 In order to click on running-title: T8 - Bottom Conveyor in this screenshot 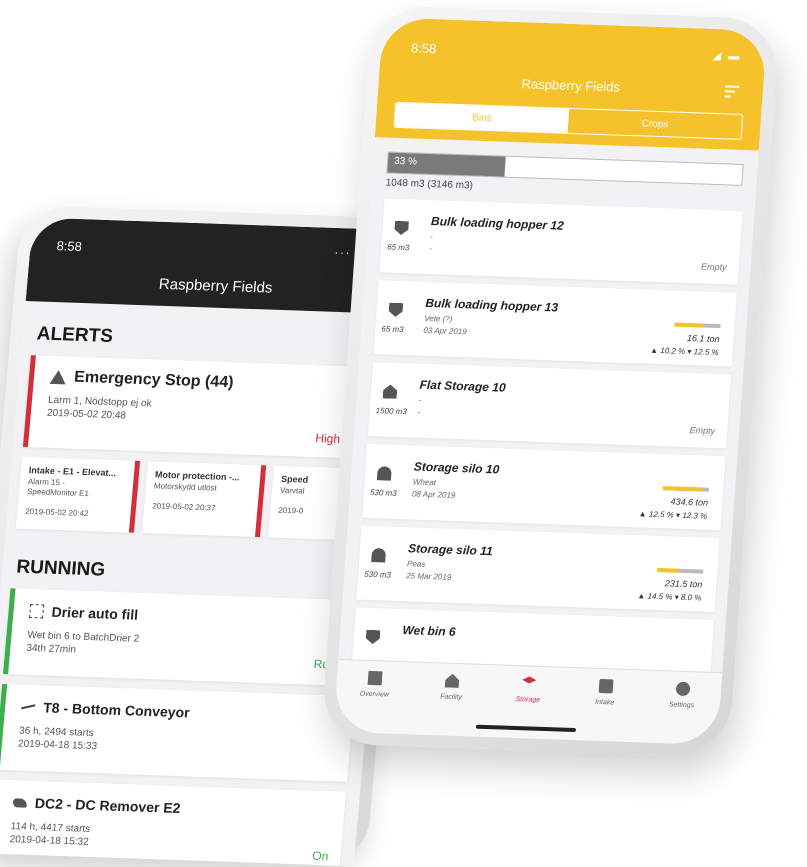, I will do `click(116, 710)`.